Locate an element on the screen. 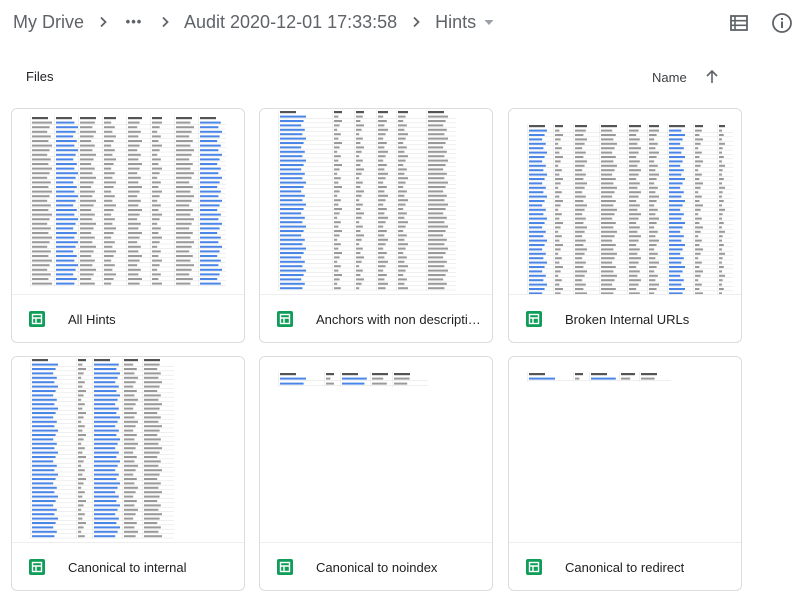  file-card: Canonical to noindex is located at coordinates (376, 473).